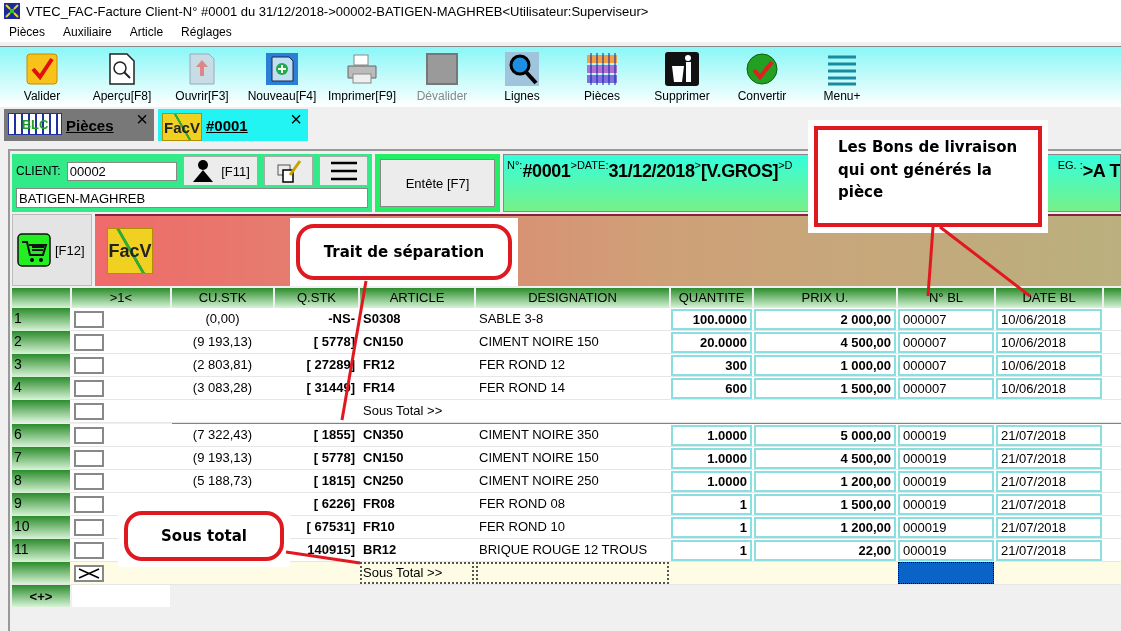 The width and height of the screenshot is (1121, 631). I want to click on column-header: DESIGNATION, so click(572, 298).